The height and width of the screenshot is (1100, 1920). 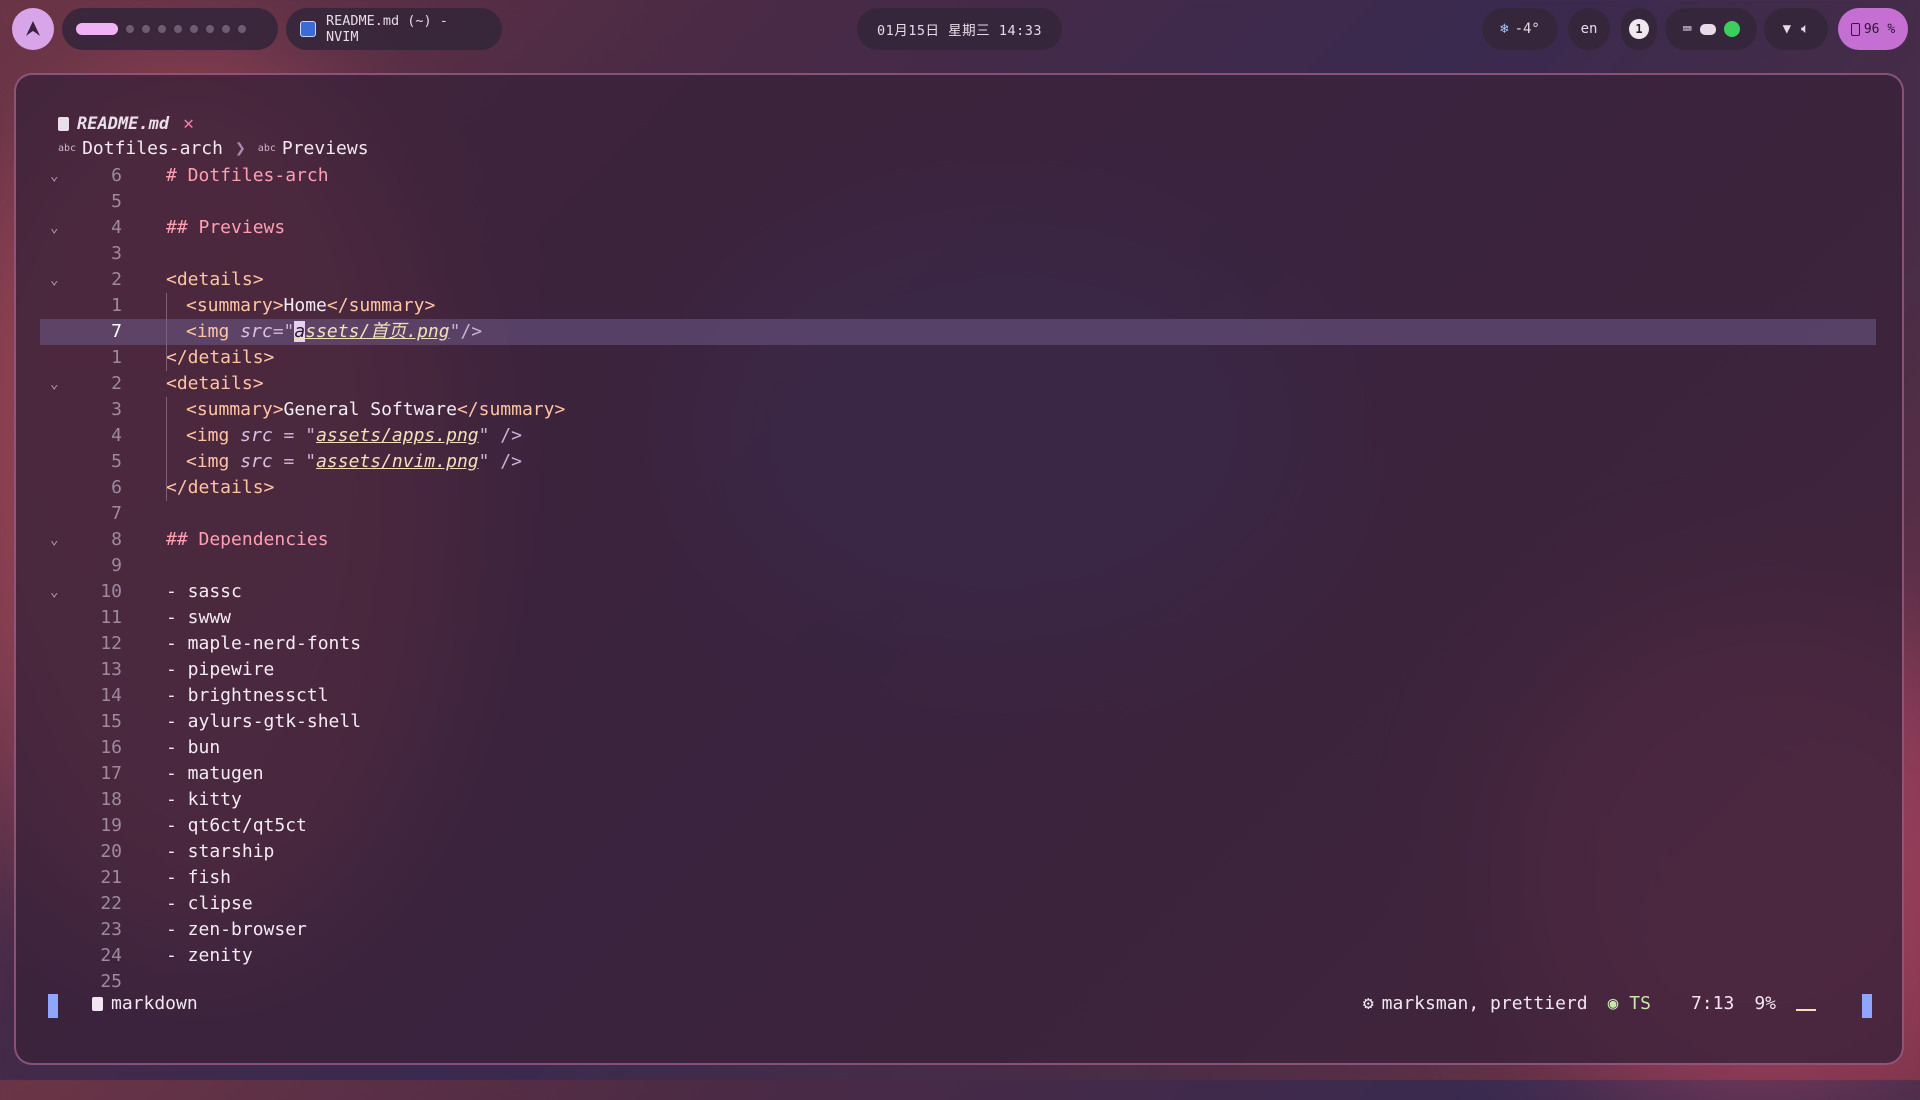 I want to click on line-text: <summary>General Software</summary>, so click(x=376, y=409).